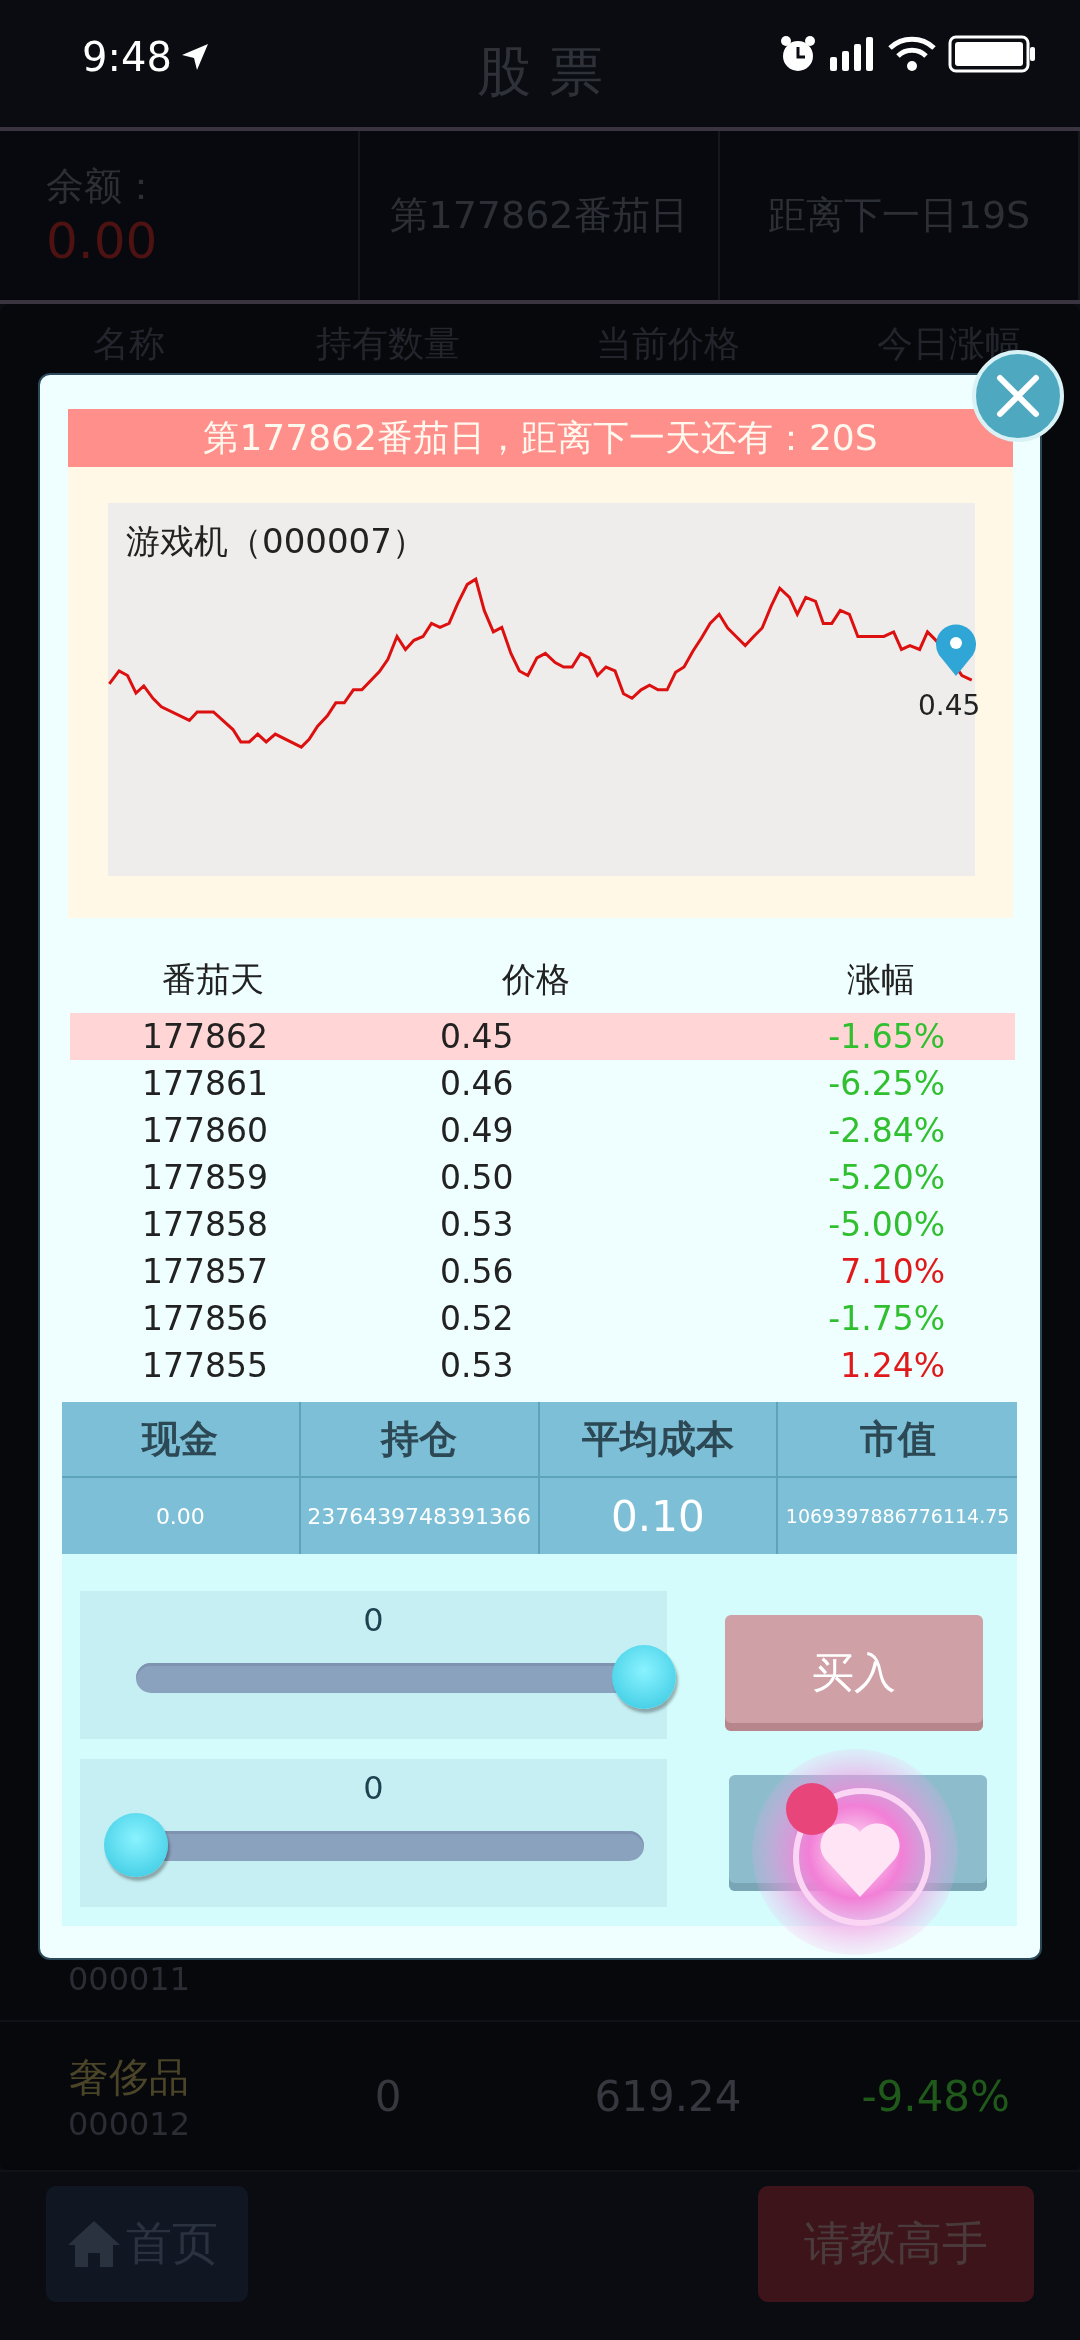 The width and height of the screenshot is (1080, 2340). What do you see at coordinates (992, 54) in the screenshot?
I see `battery-icon` at bounding box center [992, 54].